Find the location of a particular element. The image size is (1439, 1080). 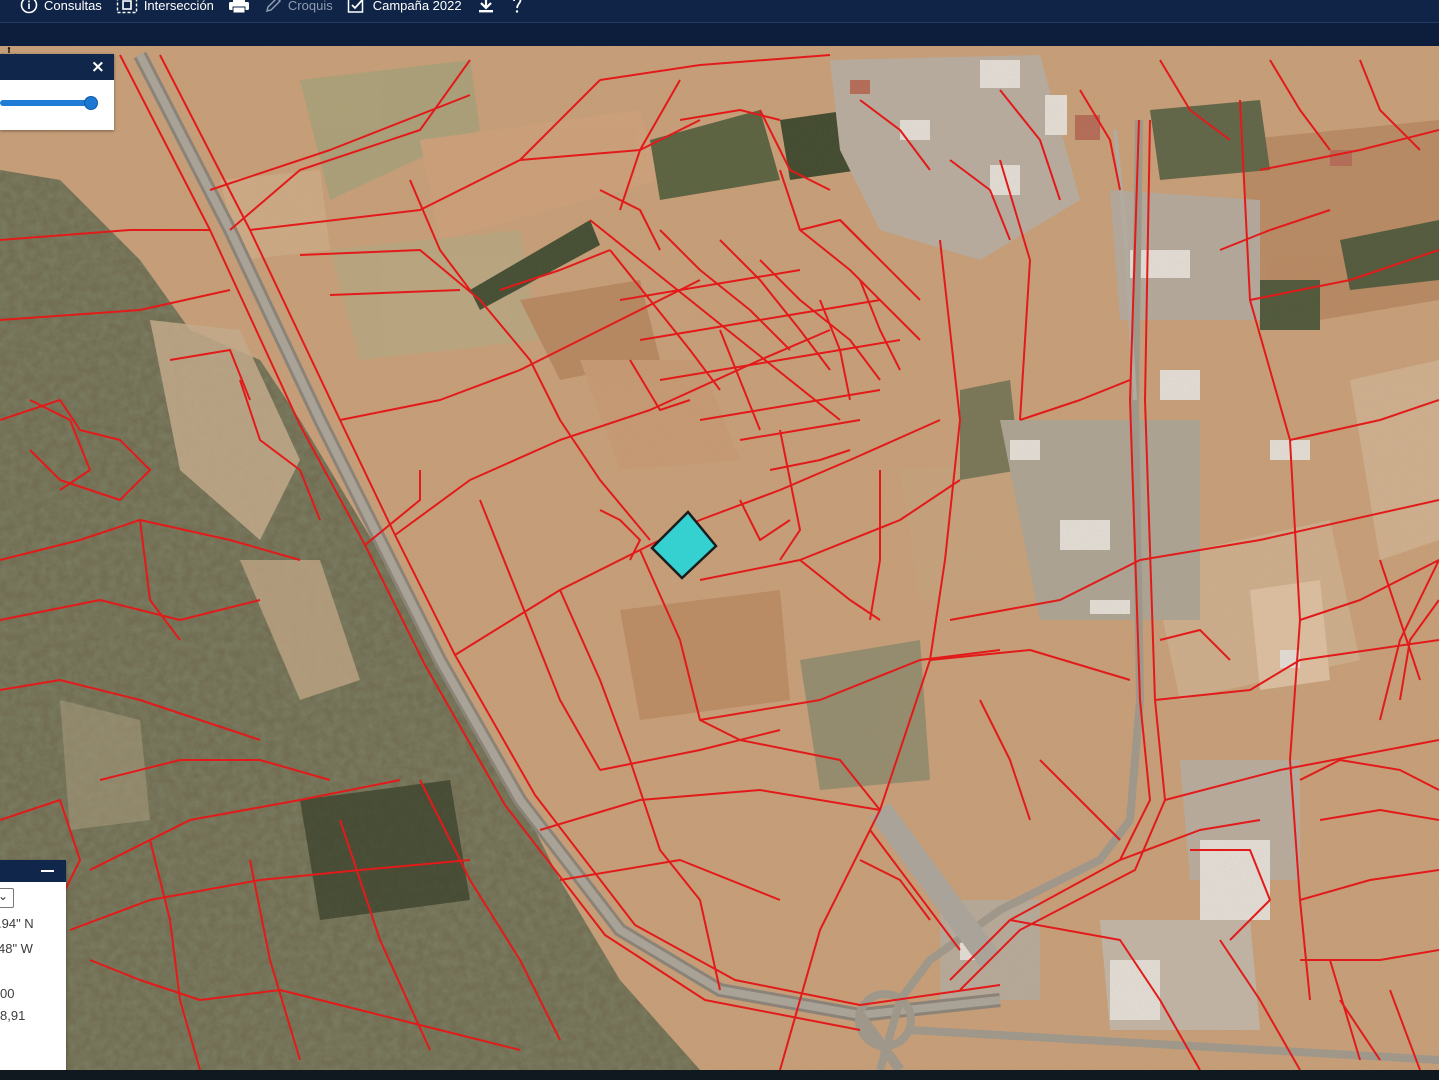

latitude-value: .94" N is located at coordinates (17, 923).